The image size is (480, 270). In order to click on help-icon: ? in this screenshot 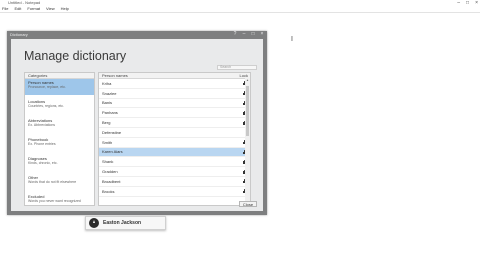, I will do `click(235, 34)`.